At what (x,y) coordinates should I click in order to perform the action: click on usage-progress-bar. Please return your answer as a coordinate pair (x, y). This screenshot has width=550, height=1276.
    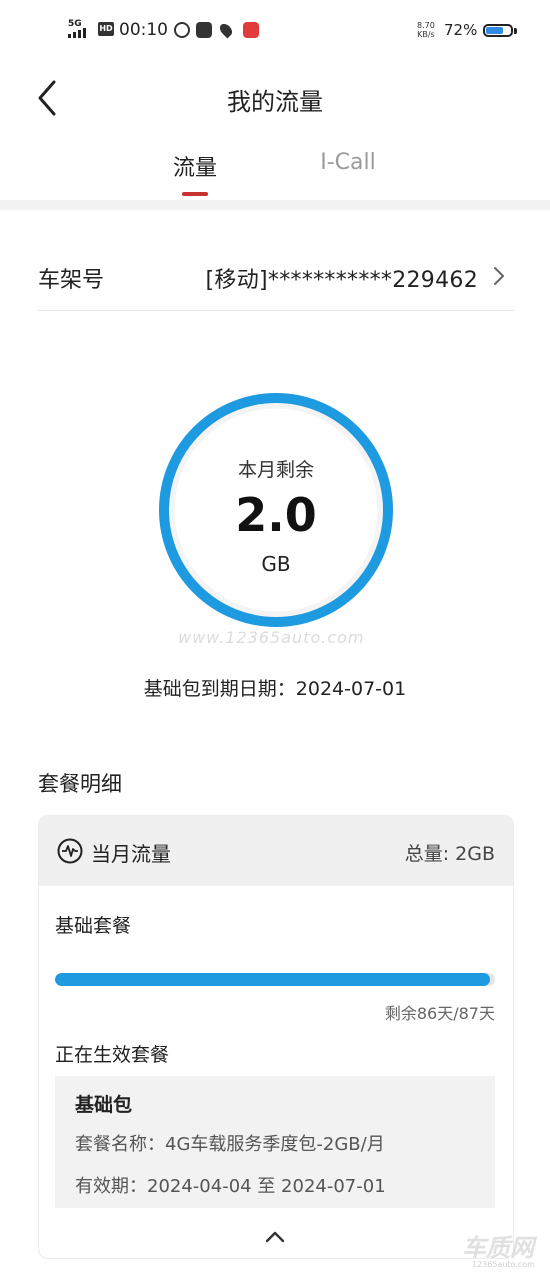
    Looking at the image, I should click on (275, 979).